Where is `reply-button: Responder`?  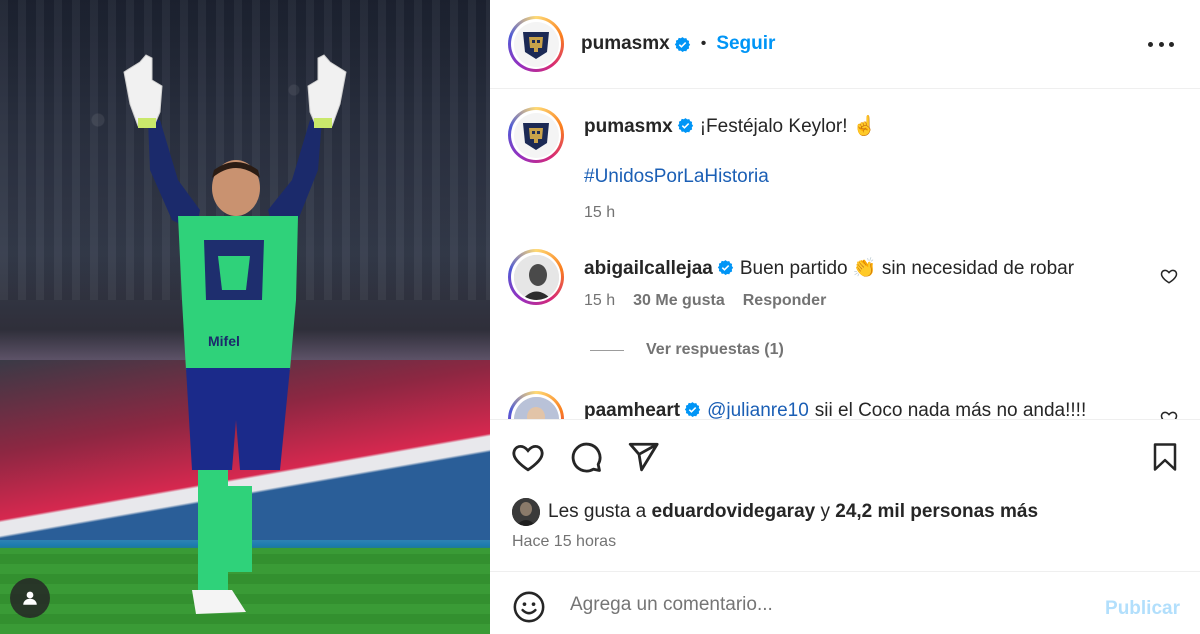
reply-button: Responder is located at coordinates (785, 300).